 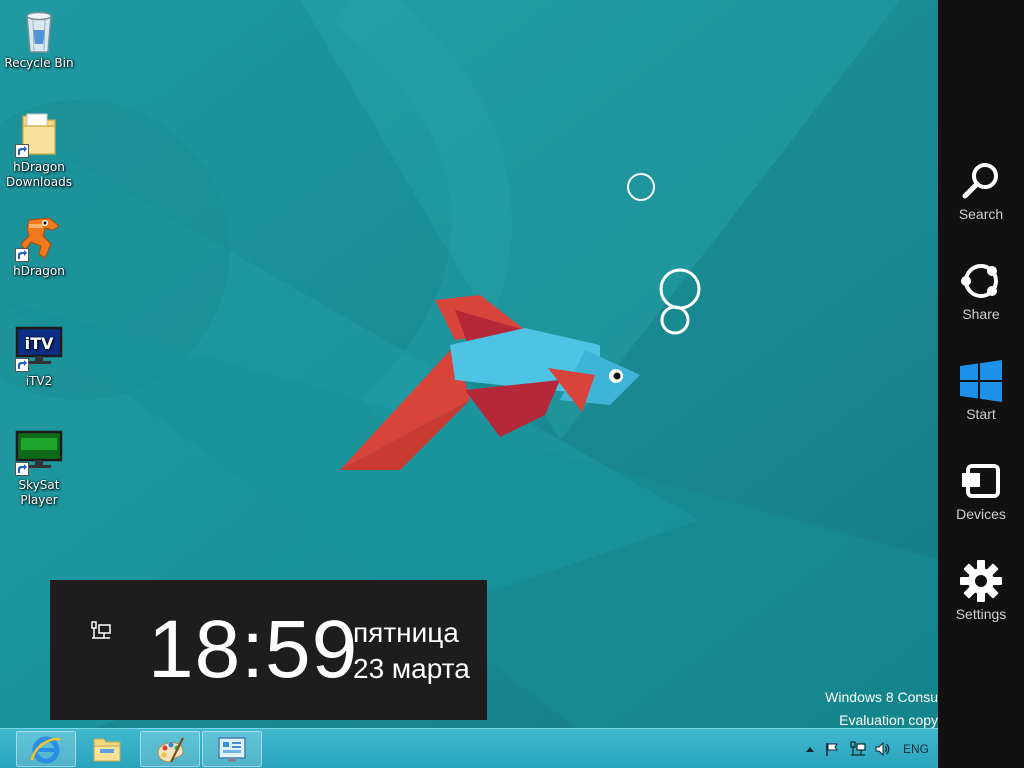 I want to click on desktop-icon-label: iTV2, so click(x=39, y=381).